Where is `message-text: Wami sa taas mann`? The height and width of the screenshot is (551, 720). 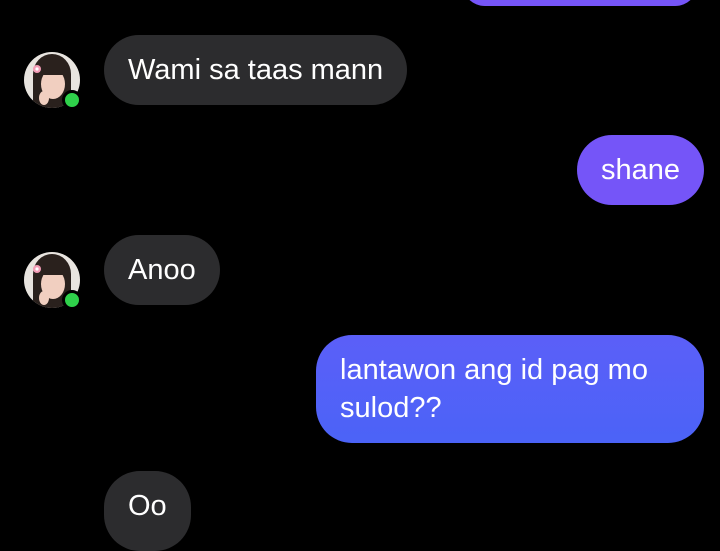 message-text: Wami sa taas mann is located at coordinates (256, 70).